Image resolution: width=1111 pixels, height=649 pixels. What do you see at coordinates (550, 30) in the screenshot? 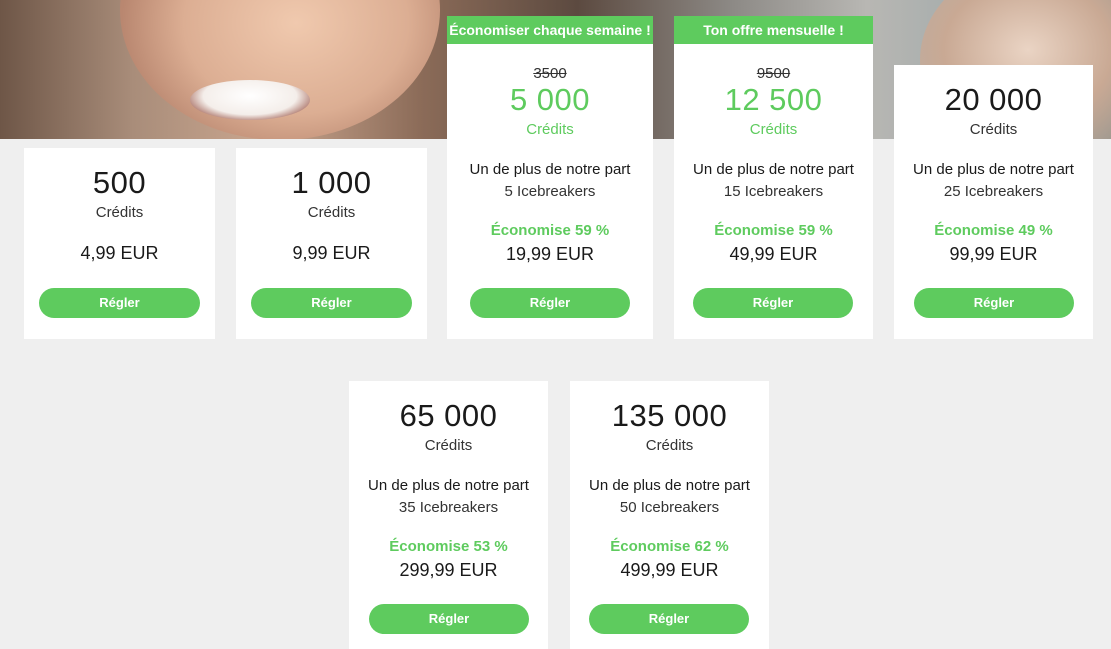
I see `offer-ribbon: Économiser chaque semaine !` at bounding box center [550, 30].